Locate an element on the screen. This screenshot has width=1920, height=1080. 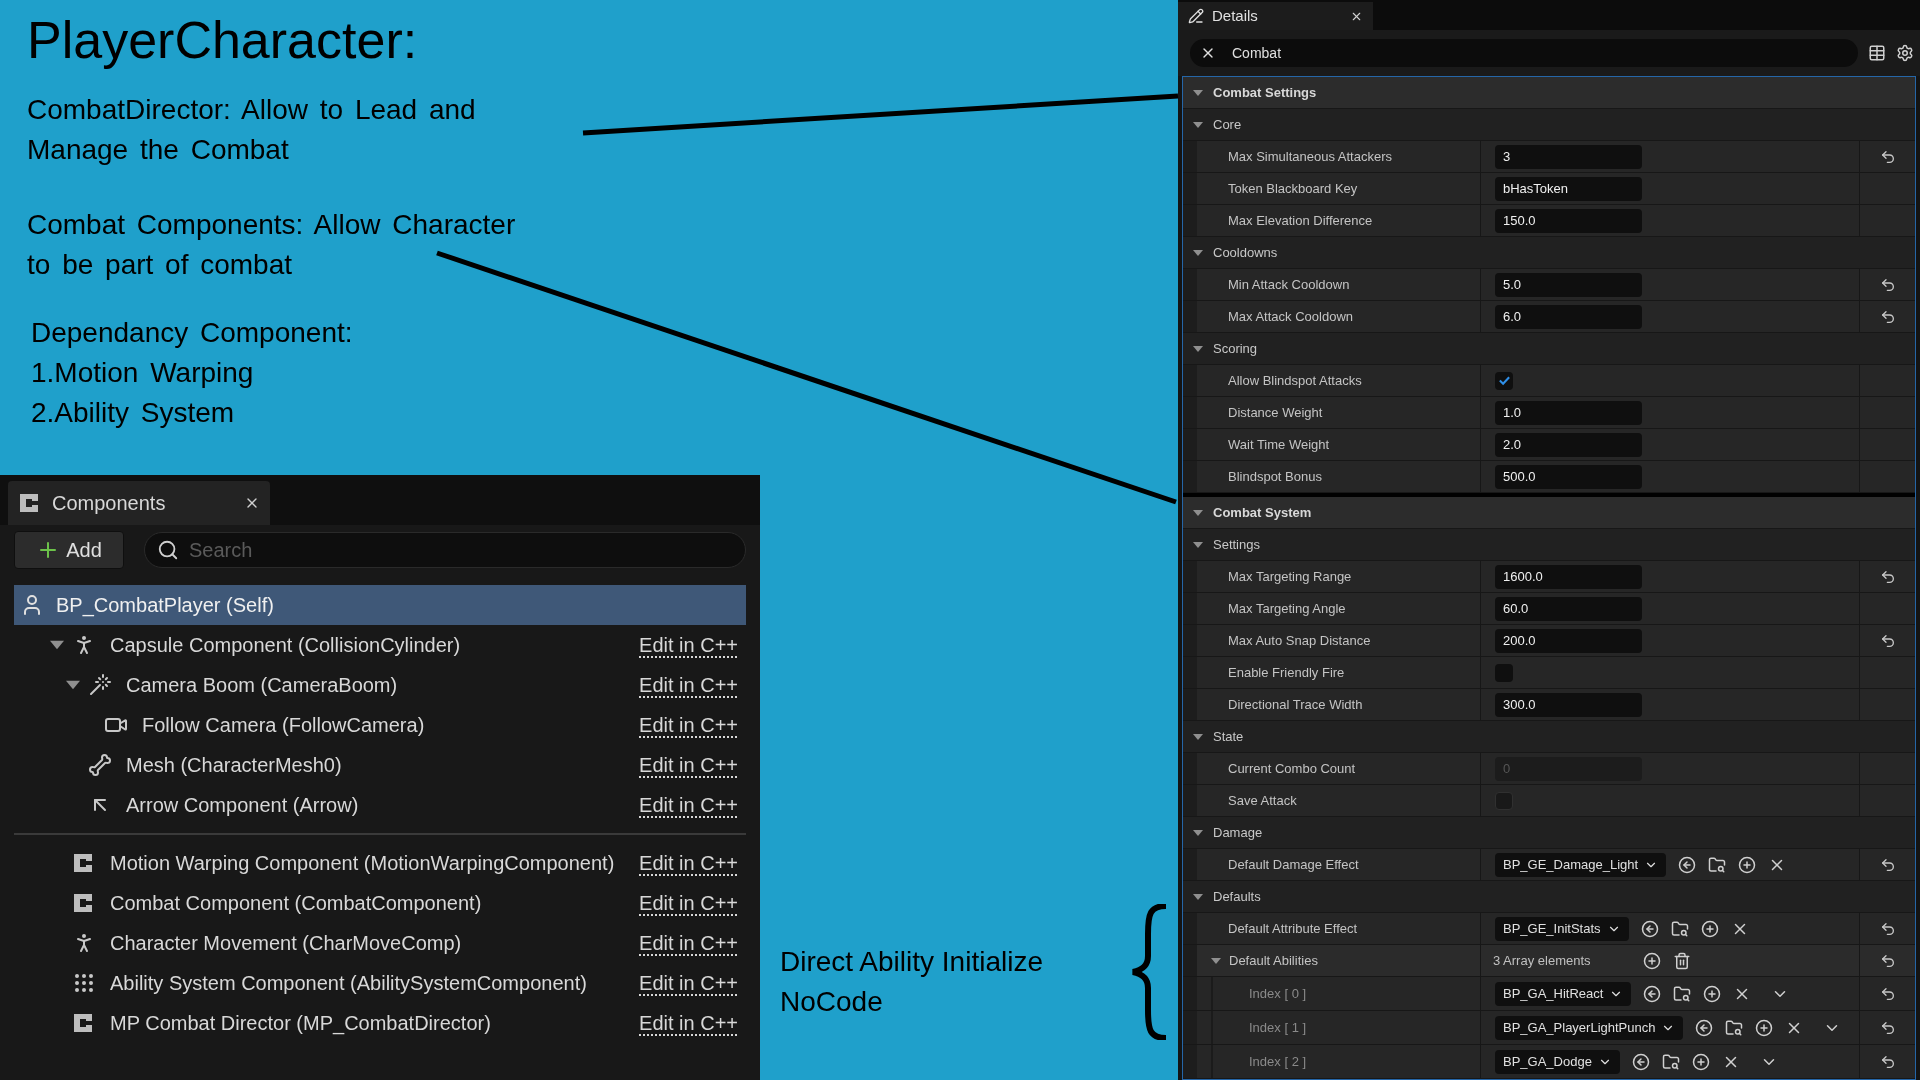
asset-dropdown: BP_GE_InitStats is located at coordinates (1562, 928).